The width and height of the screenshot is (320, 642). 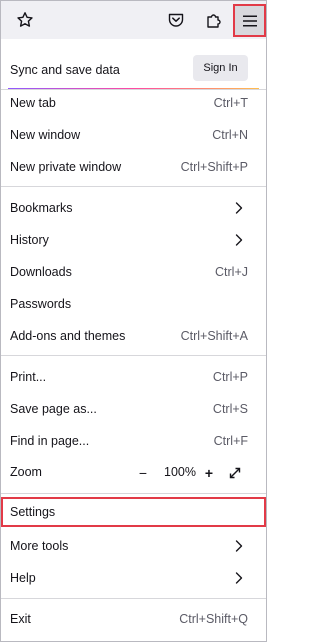 I want to click on menu-item-help: Help, so click(x=133, y=578).